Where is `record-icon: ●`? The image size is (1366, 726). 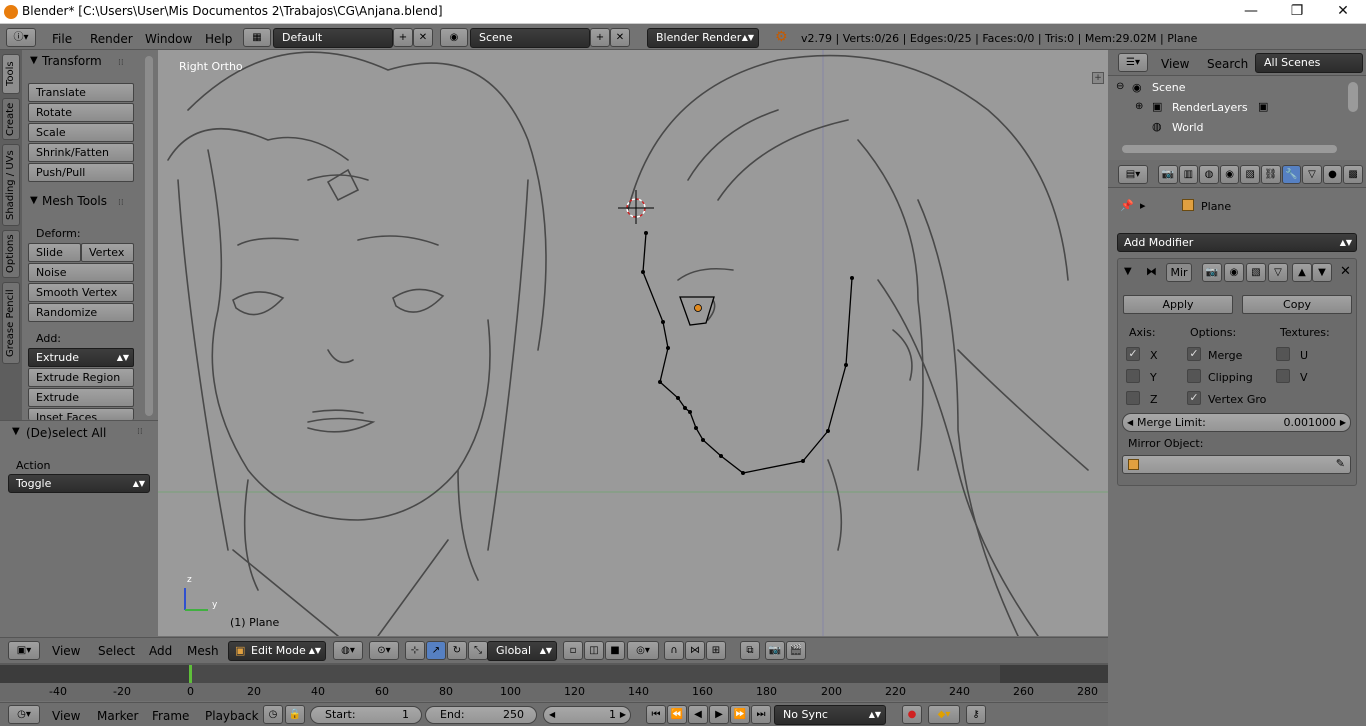
record-icon: ● is located at coordinates (912, 714).